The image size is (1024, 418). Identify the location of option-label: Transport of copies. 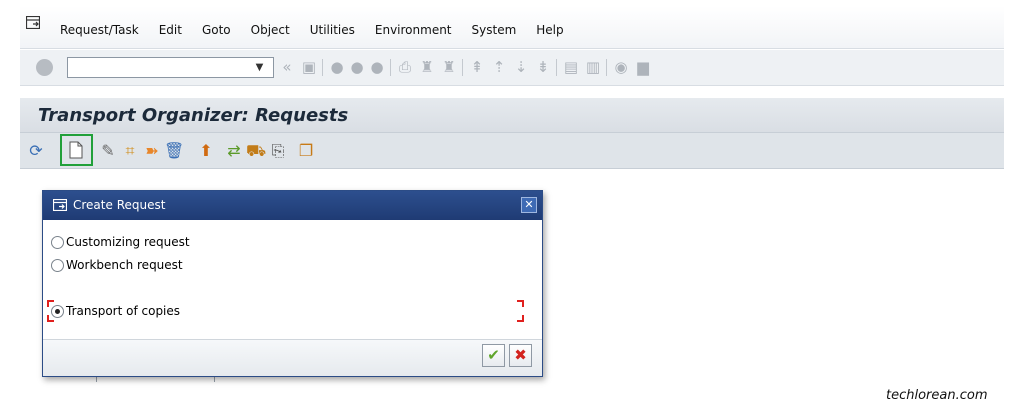
(123, 311).